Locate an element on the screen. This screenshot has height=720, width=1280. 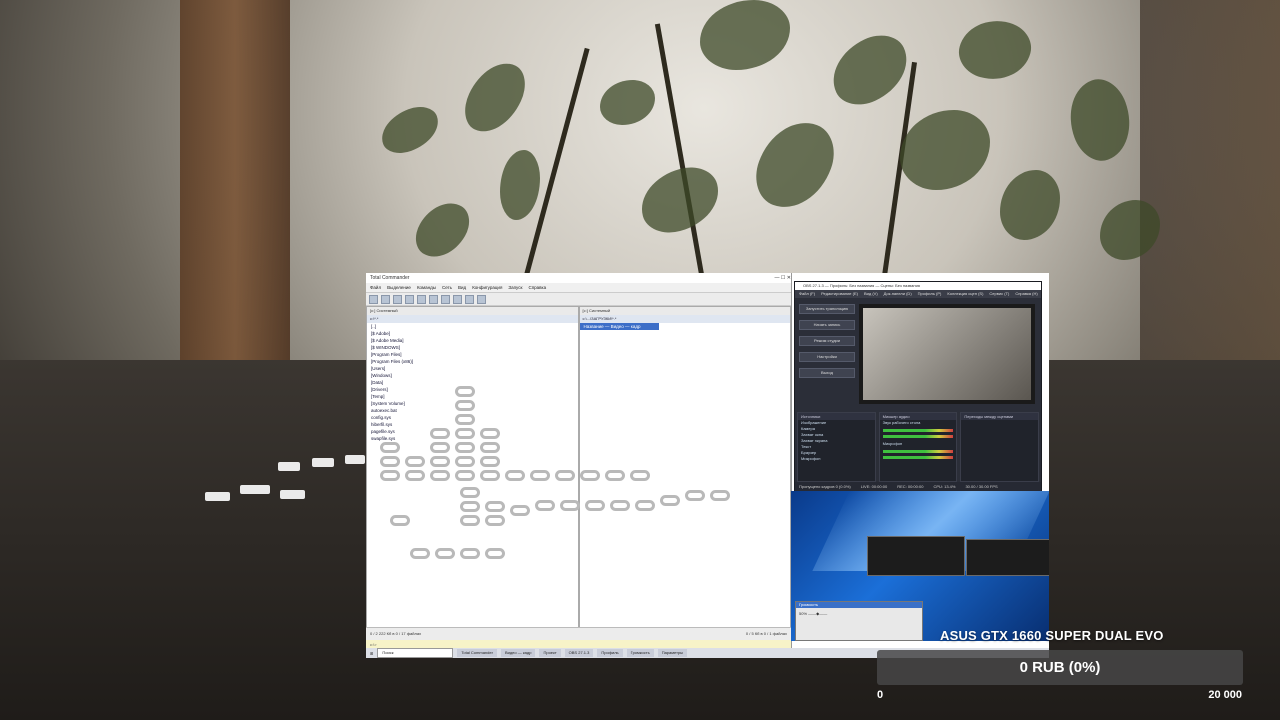
start-stream-button: Запустить трансляцию is located at coordinates (827, 309).